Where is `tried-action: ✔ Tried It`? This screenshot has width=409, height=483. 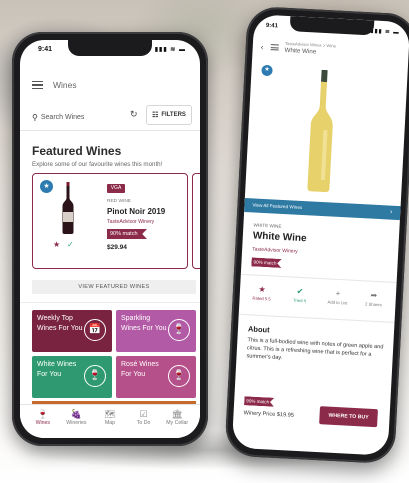 tried-action: ✔ Tried It is located at coordinates (299, 295).